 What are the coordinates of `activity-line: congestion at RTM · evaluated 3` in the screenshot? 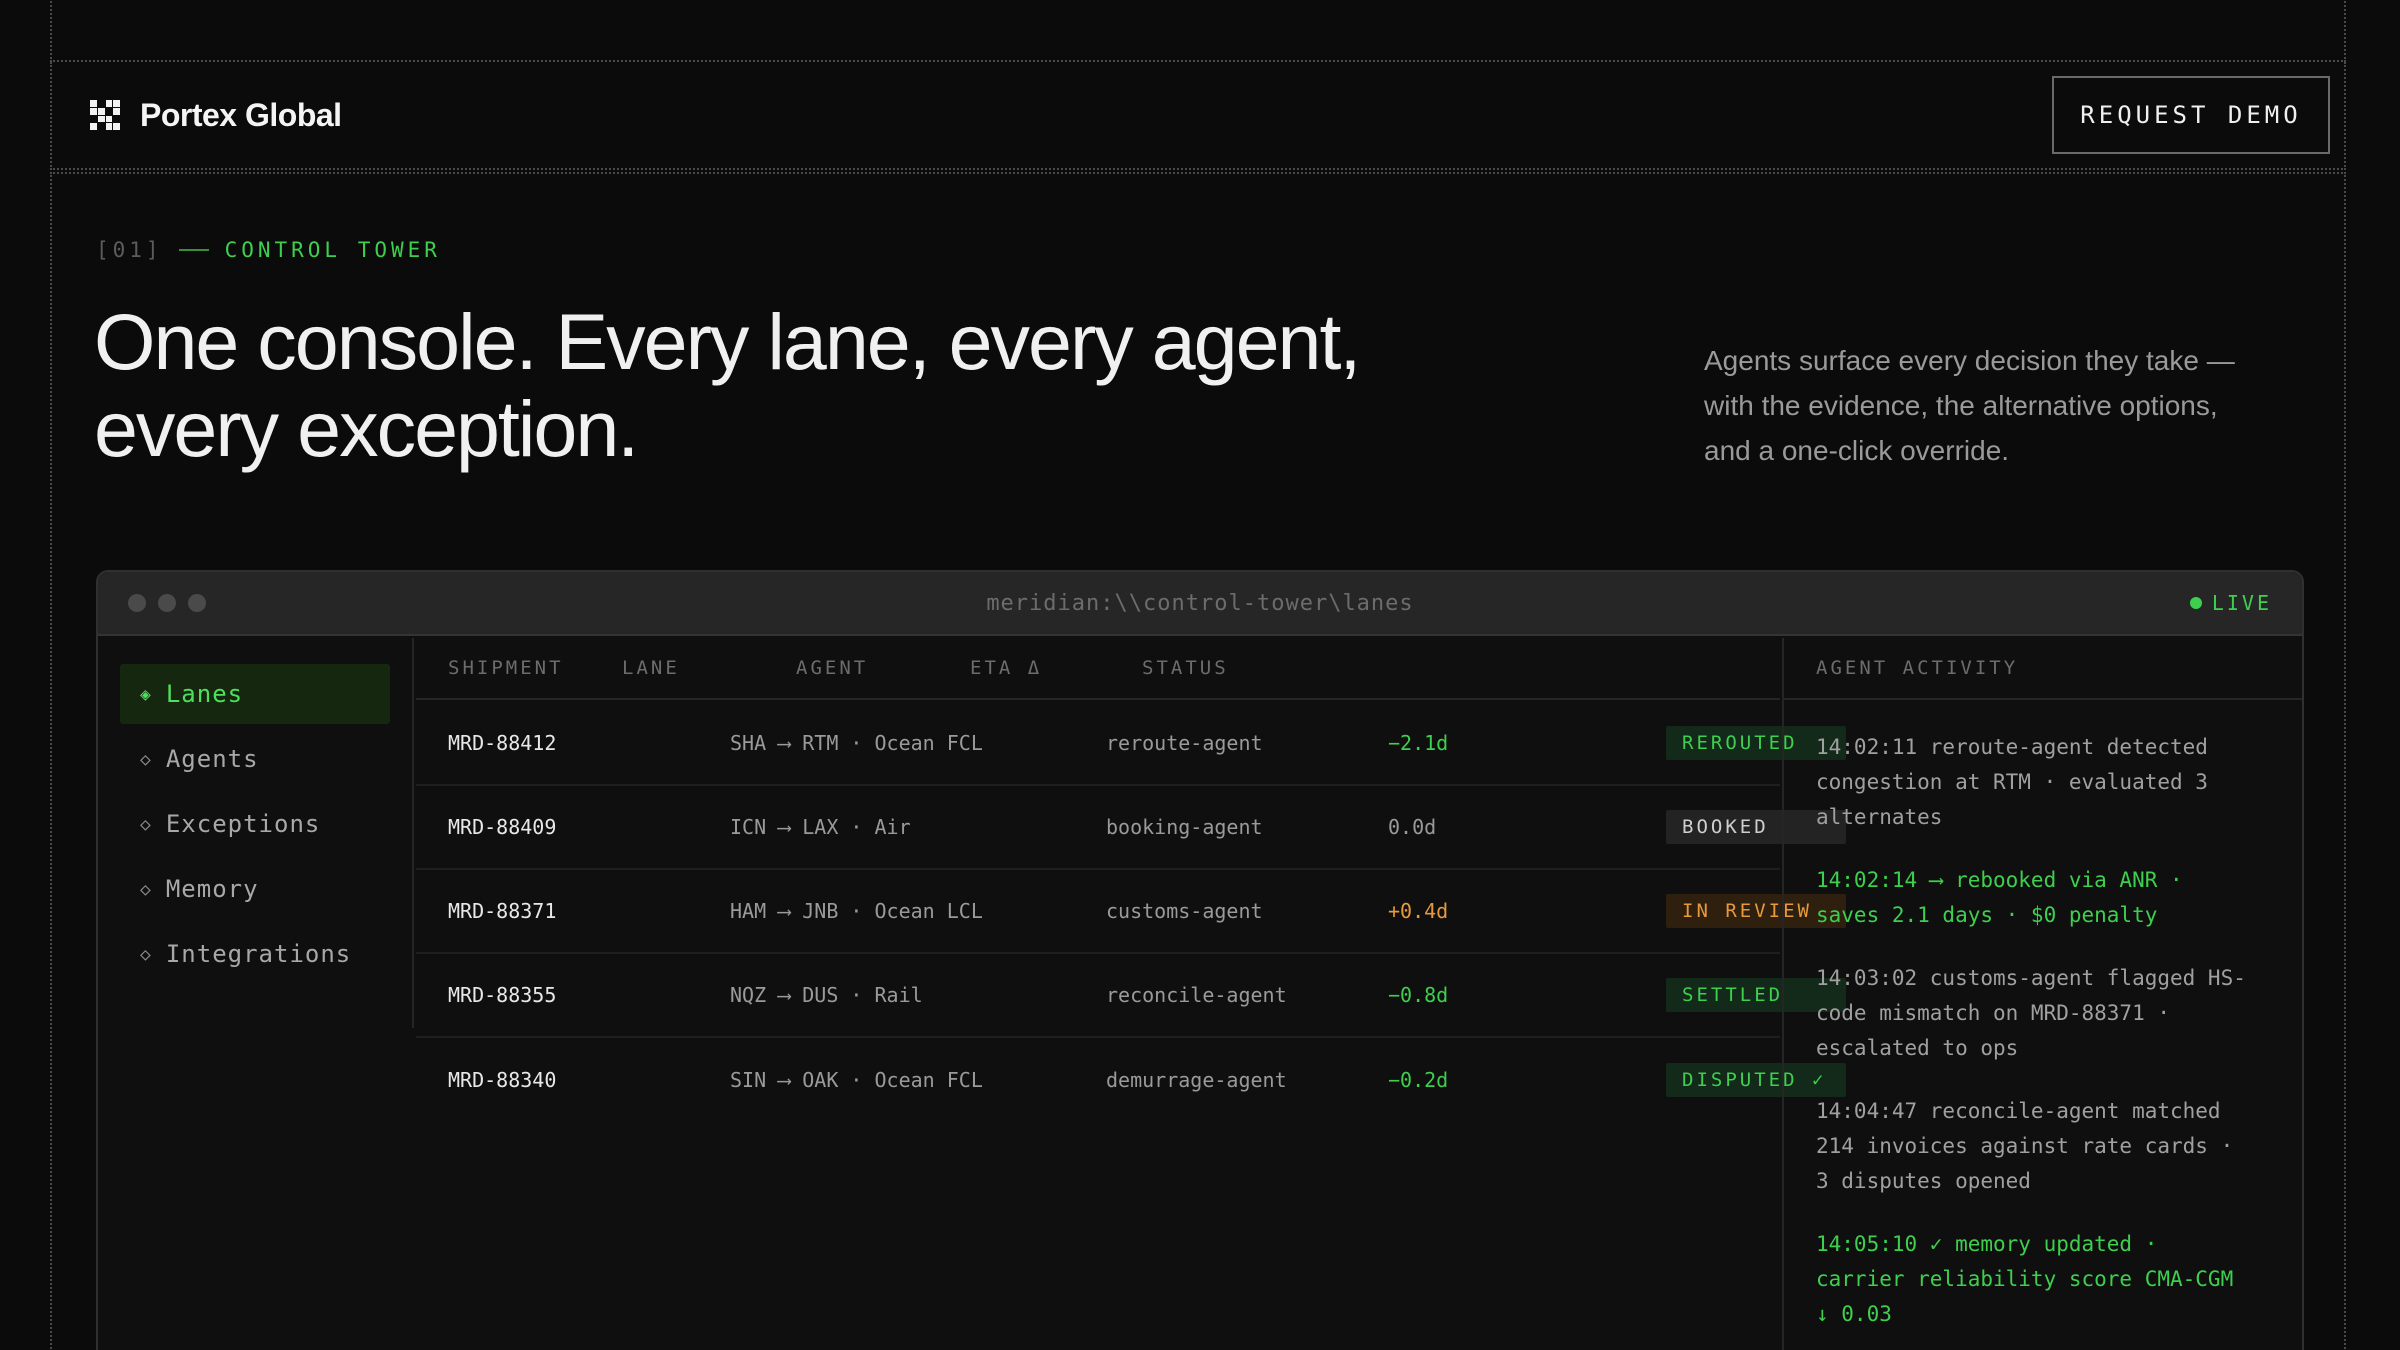 It's located at (2012, 782).